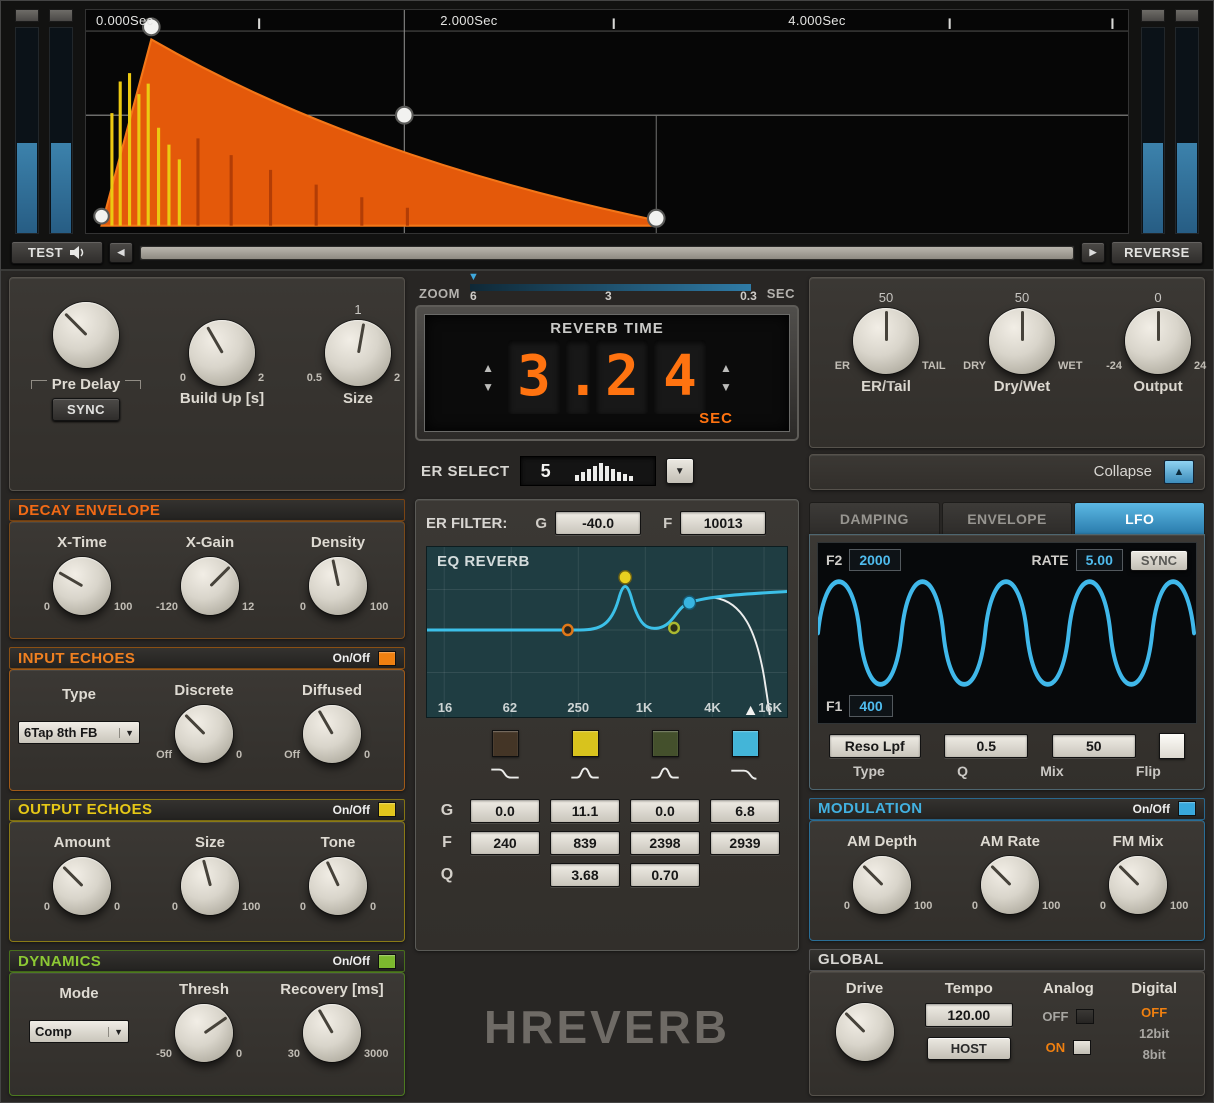  Describe the element at coordinates (716, 418) in the screenshot. I see `reverb-time-unit: SEC` at that location.